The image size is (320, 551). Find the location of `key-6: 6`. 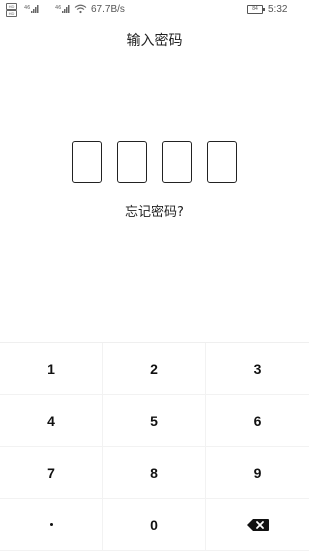

key-6: 6 is located at coordinates (257, 421).